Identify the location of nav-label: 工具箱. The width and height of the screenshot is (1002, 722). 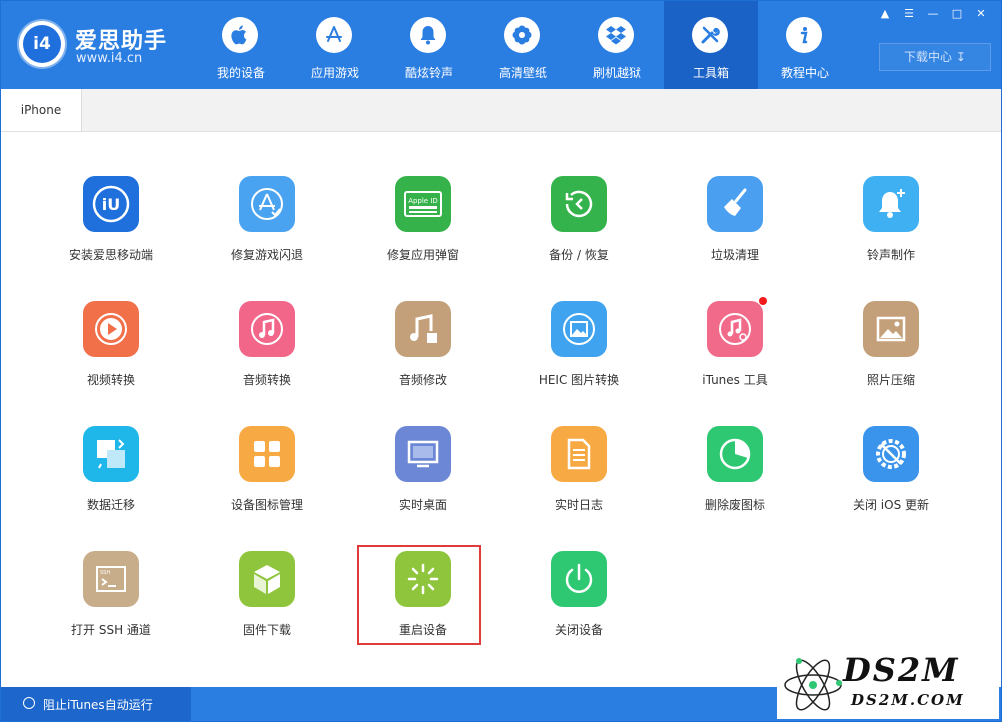
(710, 73).